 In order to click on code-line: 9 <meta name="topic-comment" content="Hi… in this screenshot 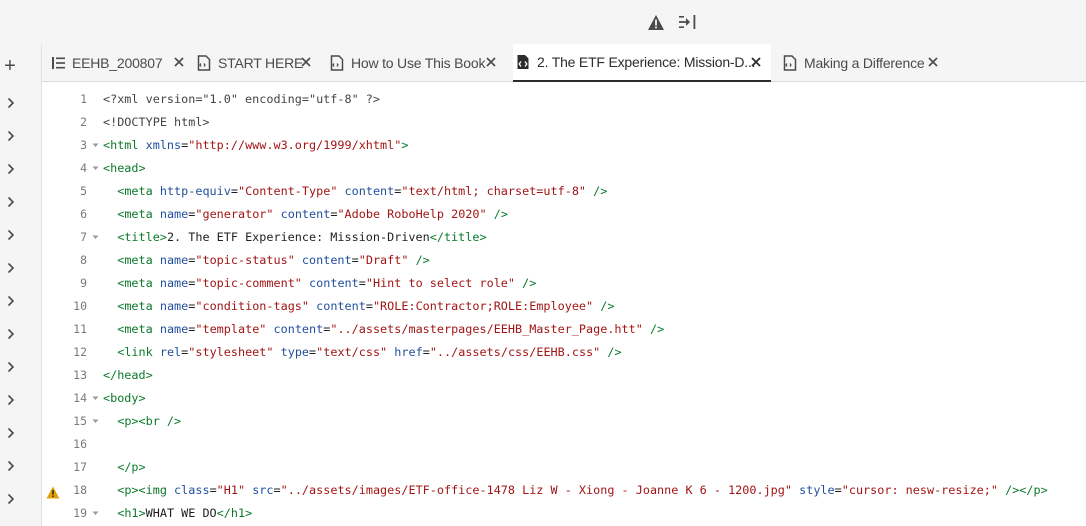, I will do `click(564, 283)`.